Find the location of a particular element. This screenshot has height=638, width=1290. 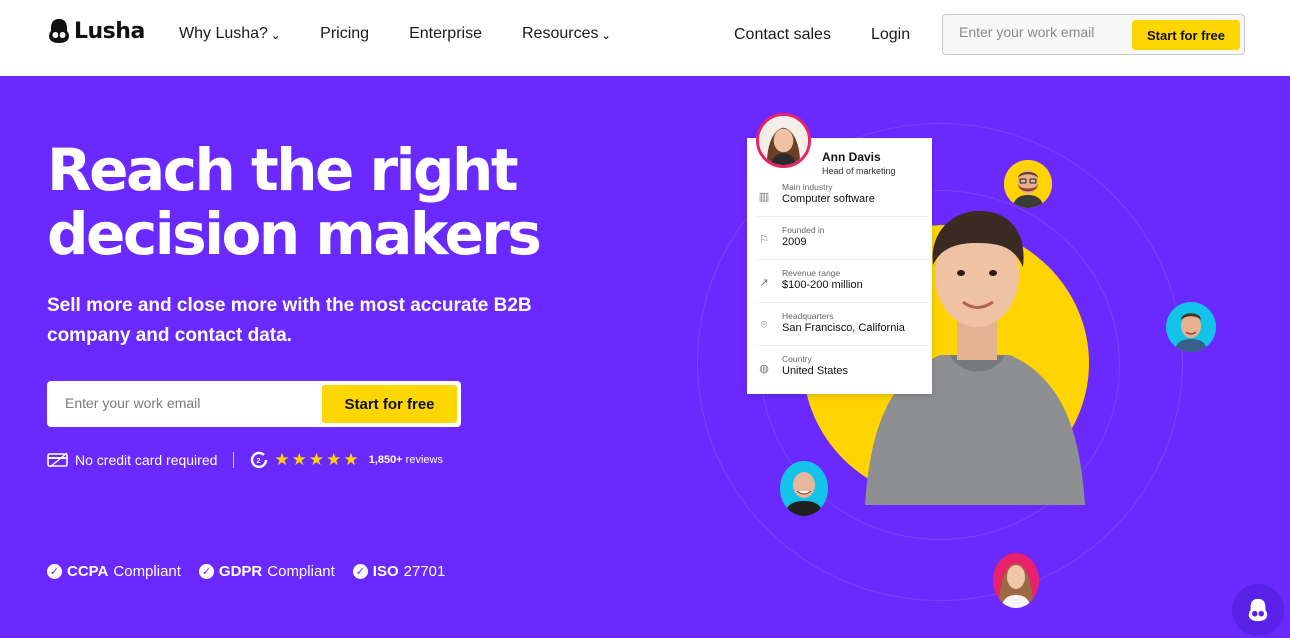

divider is located at coordinates (234, 460).